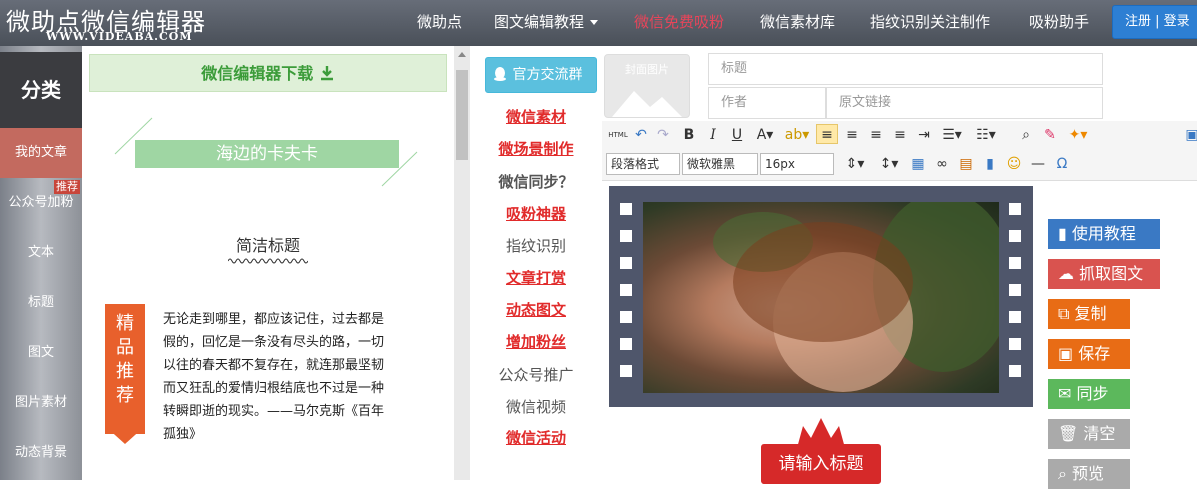  I want to click on nav-item-fingerprint: 指纹识别关注制作, so click(930, 23).